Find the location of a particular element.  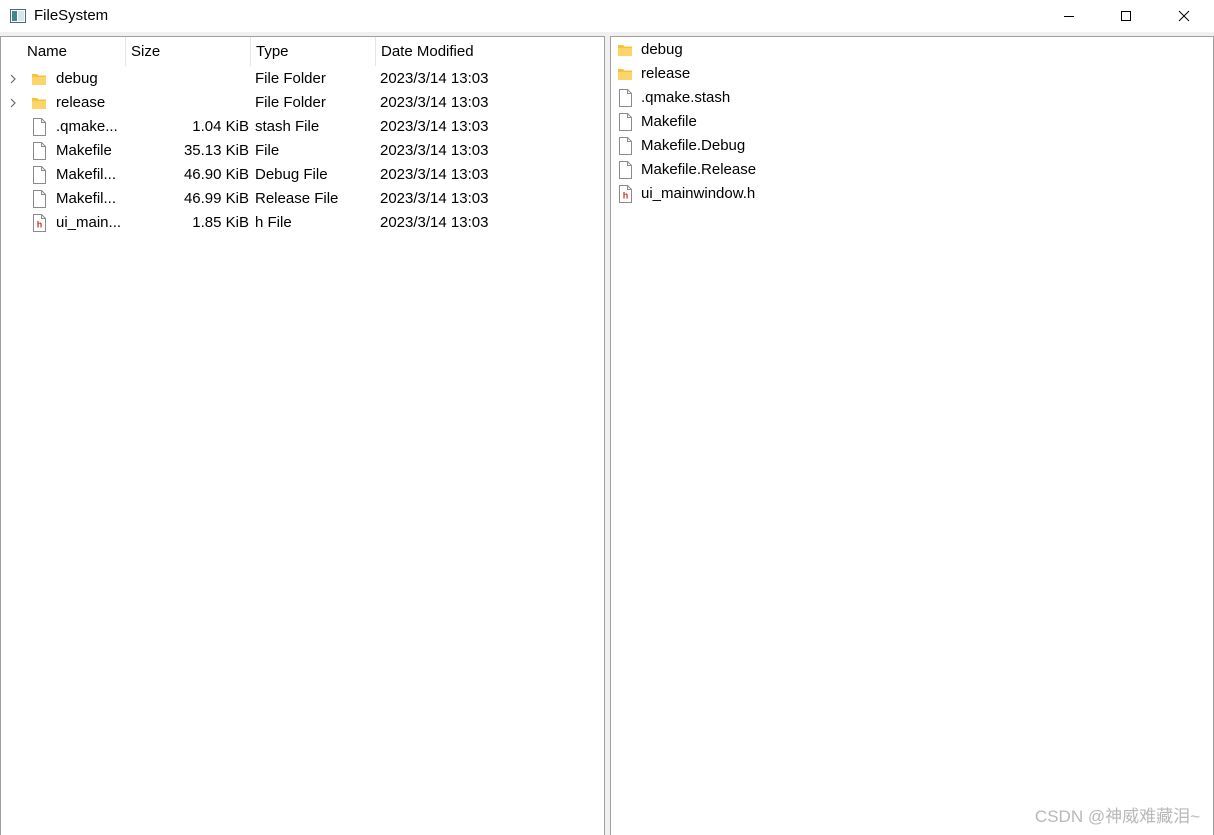

close-icon is located at coordinates (1184, 16).